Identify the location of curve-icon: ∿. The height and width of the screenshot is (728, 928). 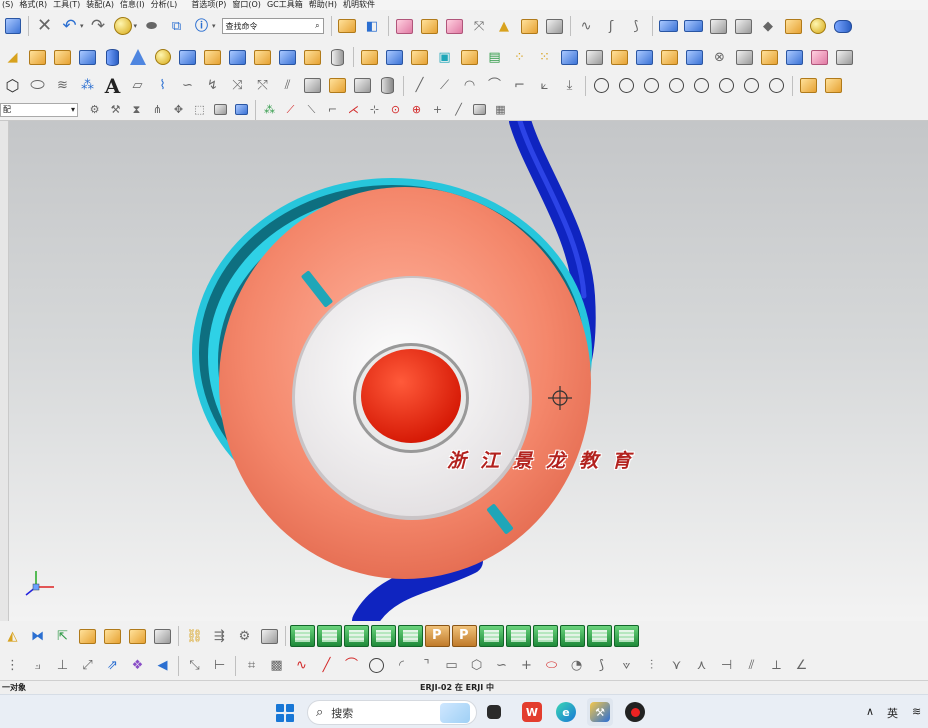
(586, 26).